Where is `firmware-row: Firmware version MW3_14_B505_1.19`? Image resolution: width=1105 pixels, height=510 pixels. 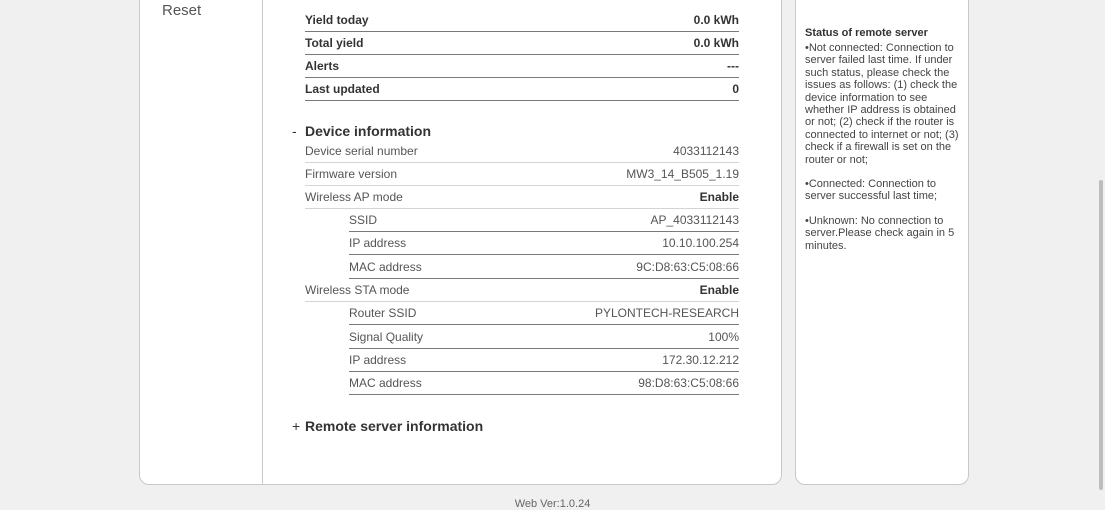 firmware-row: Firmware version MW3_14_B505_1.19 is located at coordinates (522, 174).